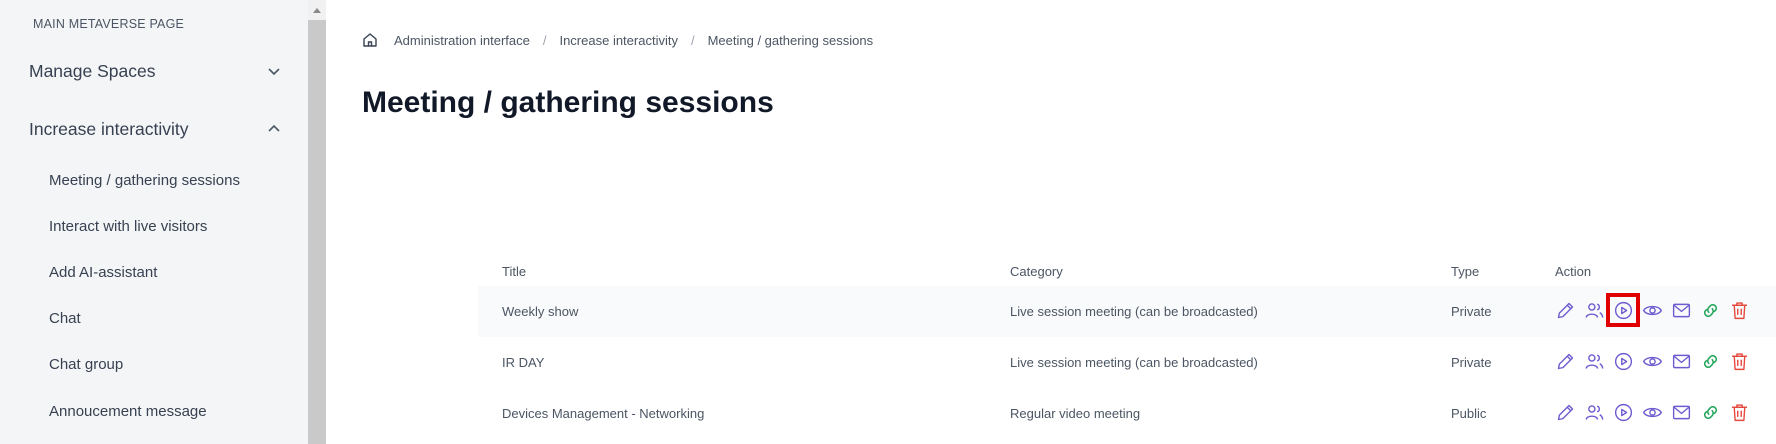 Image resolution: width=1776 pixels, height=444 pixels. I want to click on chevron-down-icon, so click(274, 72).